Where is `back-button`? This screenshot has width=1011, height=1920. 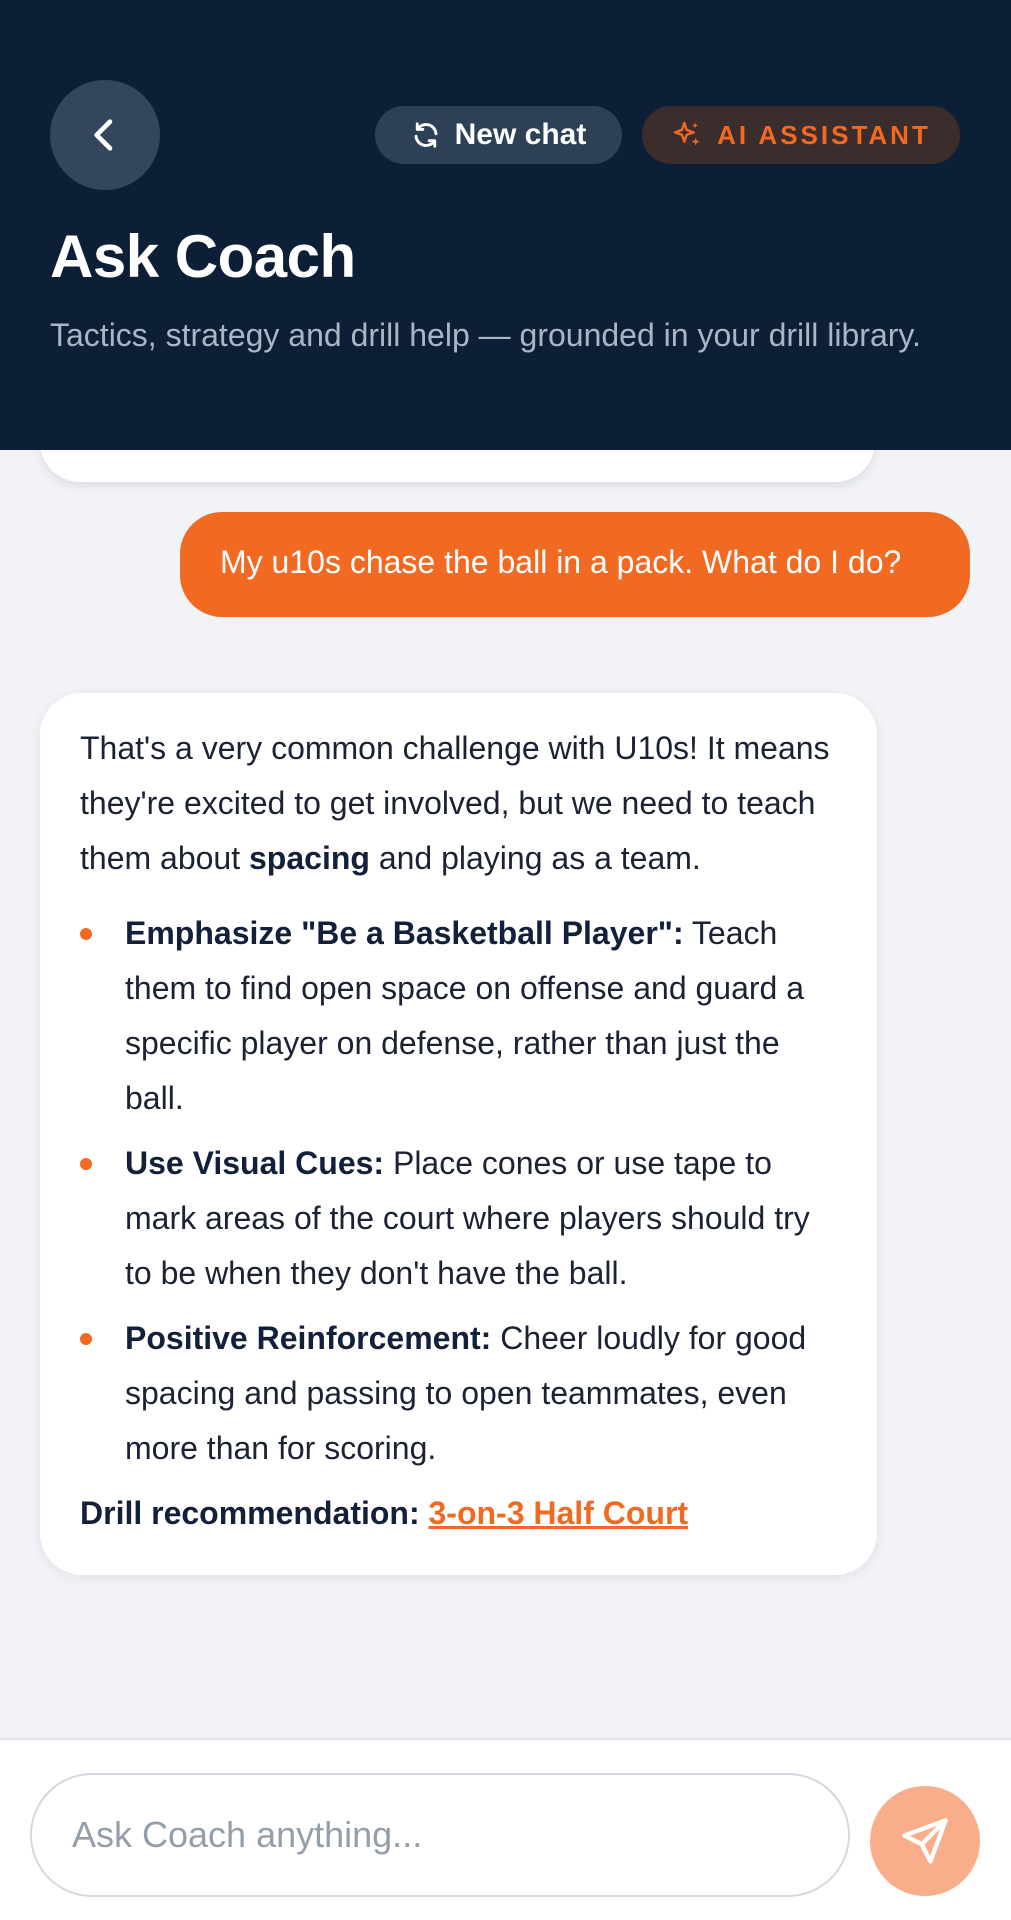
back-button is located at coordinates (105, 135).